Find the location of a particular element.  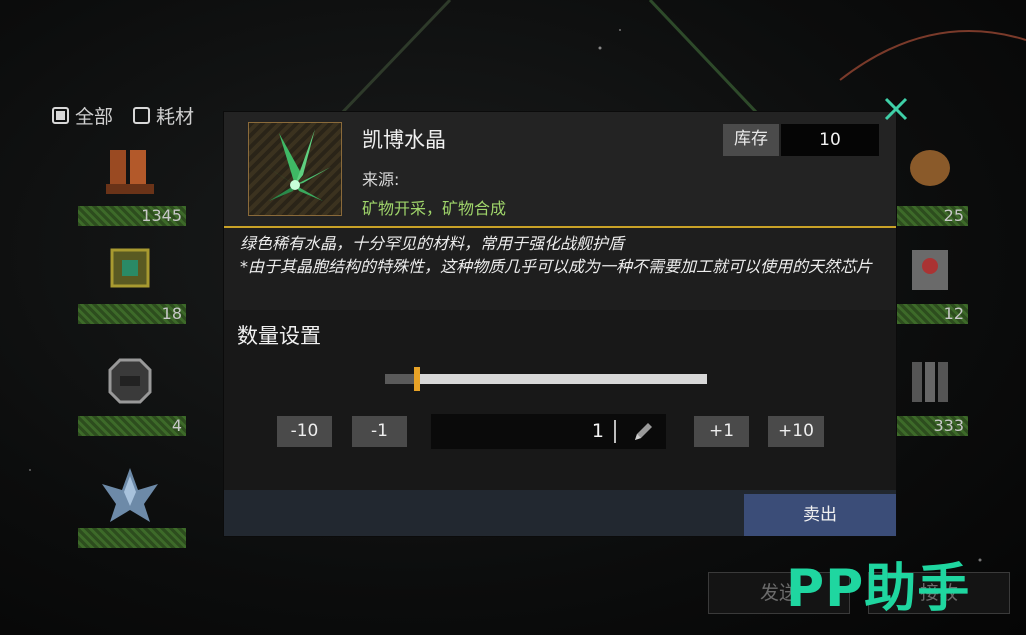

inventory-slot: 12 is located at coordinates (930, 283).